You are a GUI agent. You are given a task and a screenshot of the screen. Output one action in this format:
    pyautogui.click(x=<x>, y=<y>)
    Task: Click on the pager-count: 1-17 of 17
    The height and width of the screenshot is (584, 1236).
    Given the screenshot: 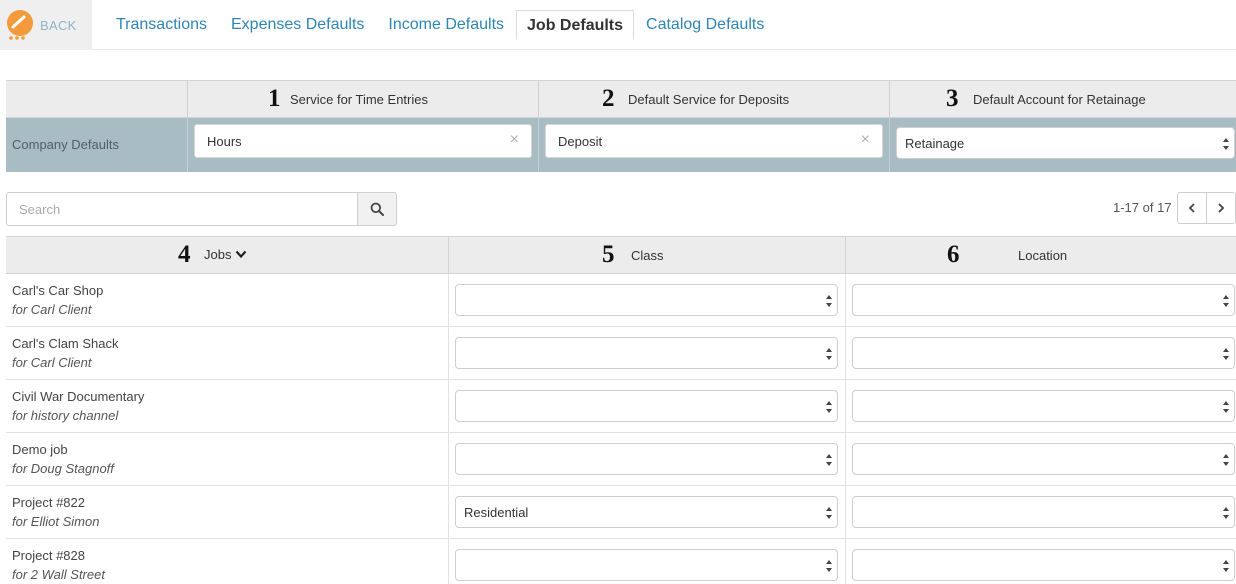 What is the action you would take?
    pyautogui.click(x=1142, y=207)
    